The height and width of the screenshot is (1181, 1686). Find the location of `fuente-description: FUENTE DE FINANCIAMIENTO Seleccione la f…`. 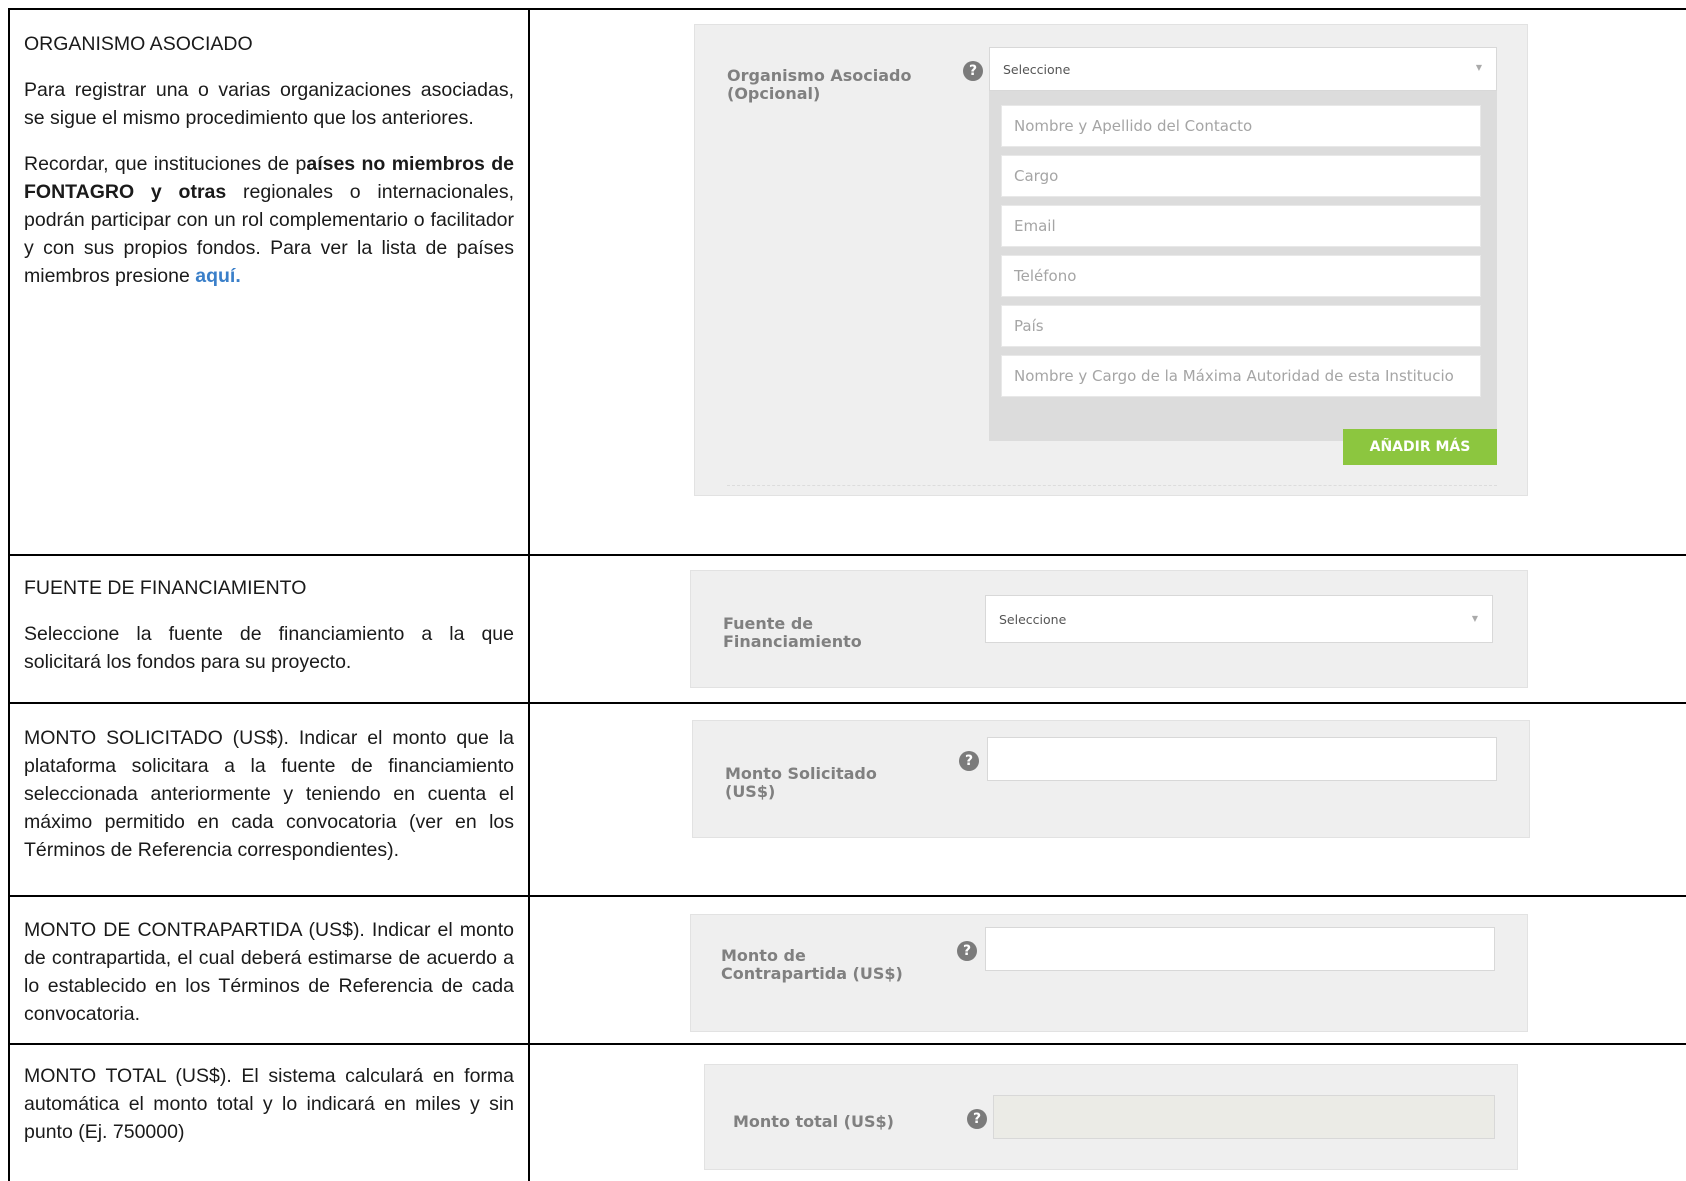

fuente-description: FUENTE DE FINANCIAMIENTO Seleccione la f… is located at coordinates (269, 634).